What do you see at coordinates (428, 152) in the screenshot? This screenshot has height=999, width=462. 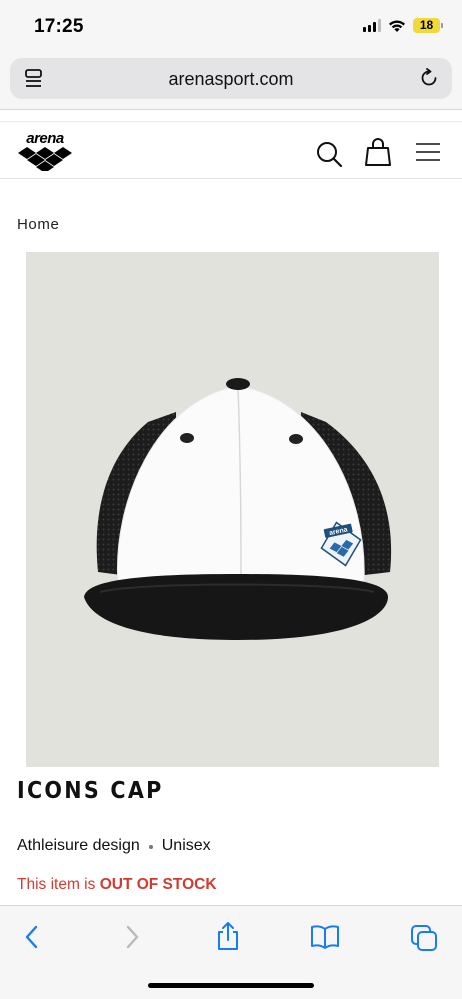 I see `hamburger-menu-icon` at bounding box center [428, 152].